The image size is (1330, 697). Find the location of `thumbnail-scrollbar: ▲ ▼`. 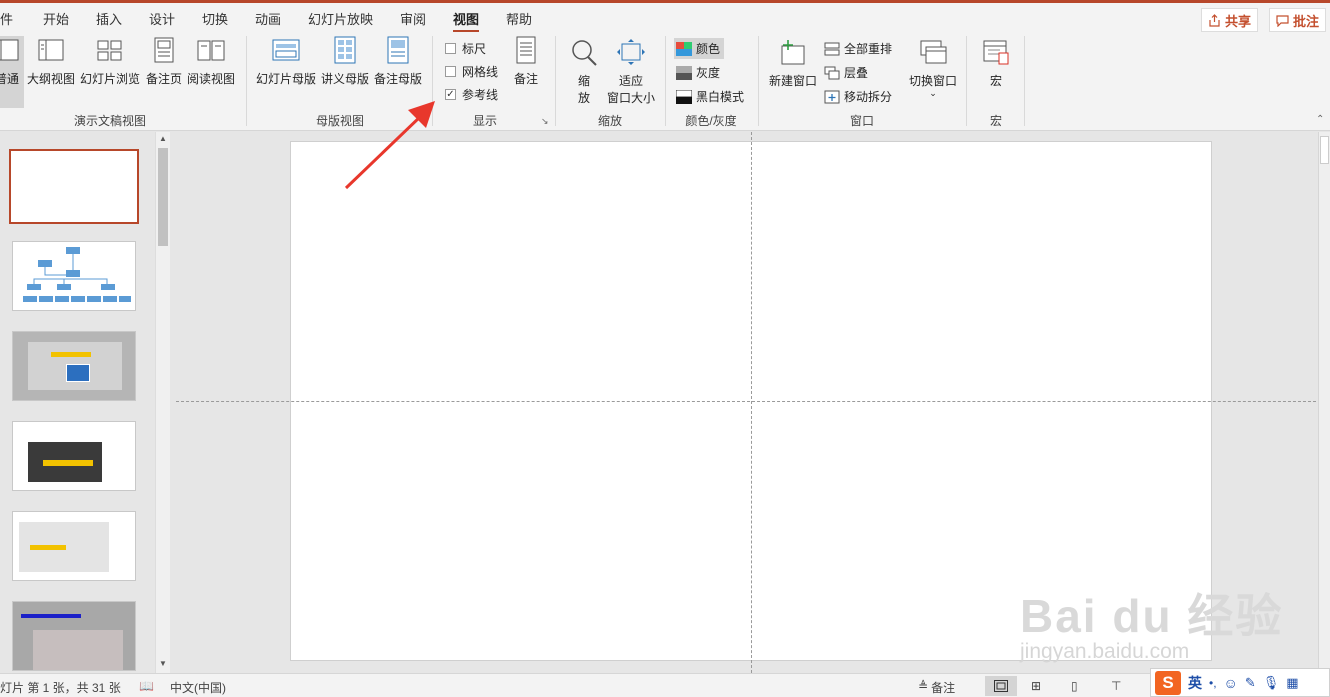

thumbnail-scrollbar: ▲ ▼ is located at coordinates (162, 402).